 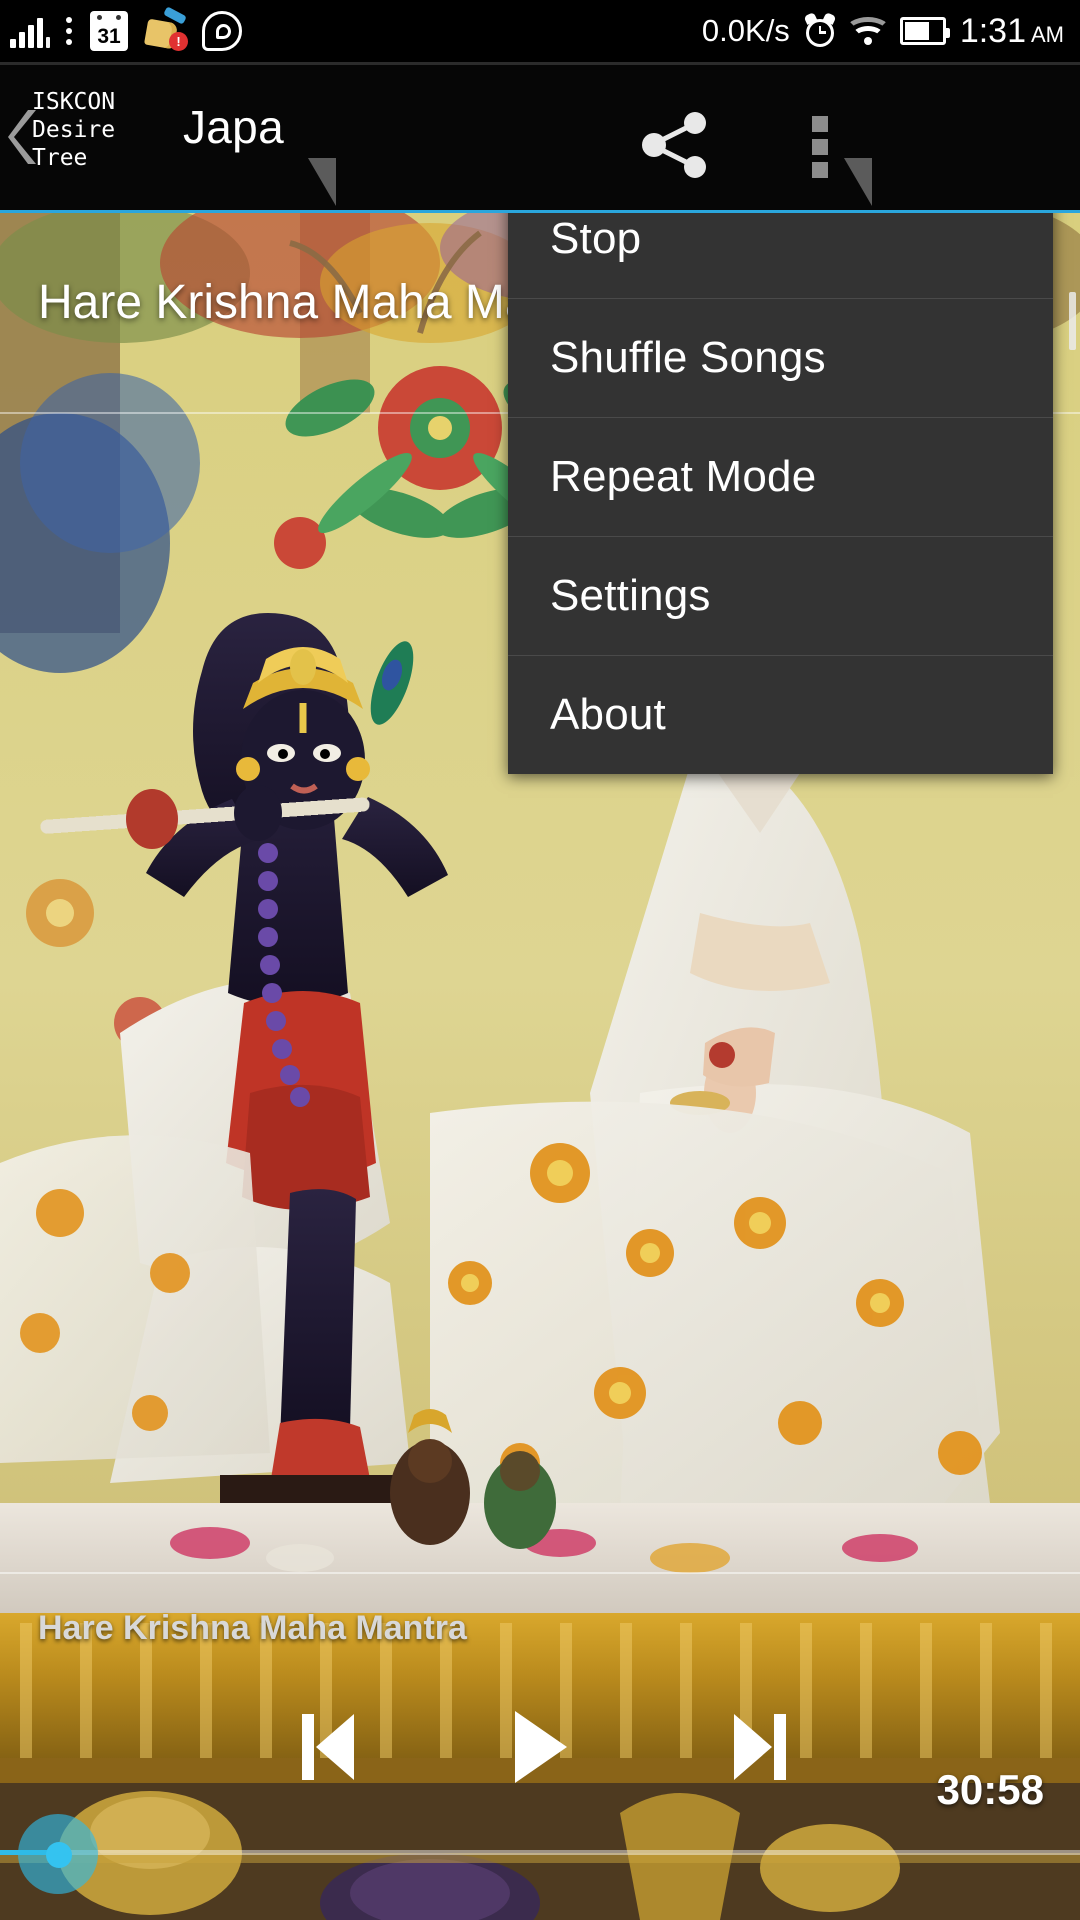 What do you see at coordinates (540, 1852) in the screenshot?
I see `seek-bar-track` at bounding box center [540, 1852].